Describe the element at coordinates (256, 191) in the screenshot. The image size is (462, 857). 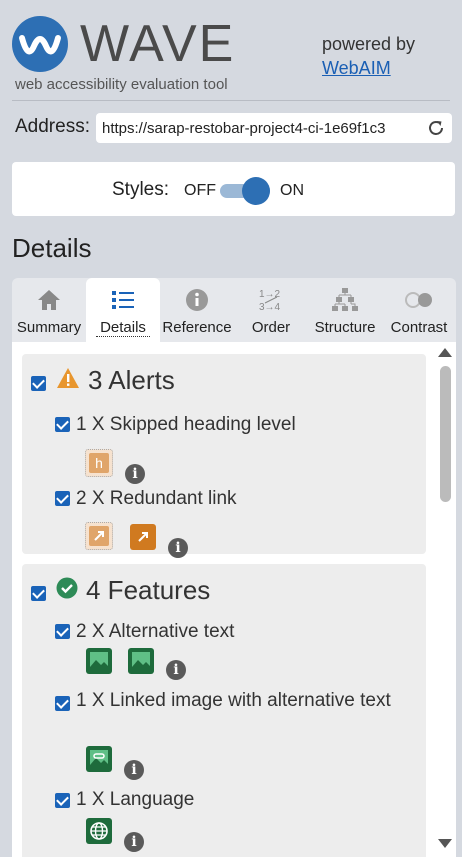
I see `styles-toggle` at that location.